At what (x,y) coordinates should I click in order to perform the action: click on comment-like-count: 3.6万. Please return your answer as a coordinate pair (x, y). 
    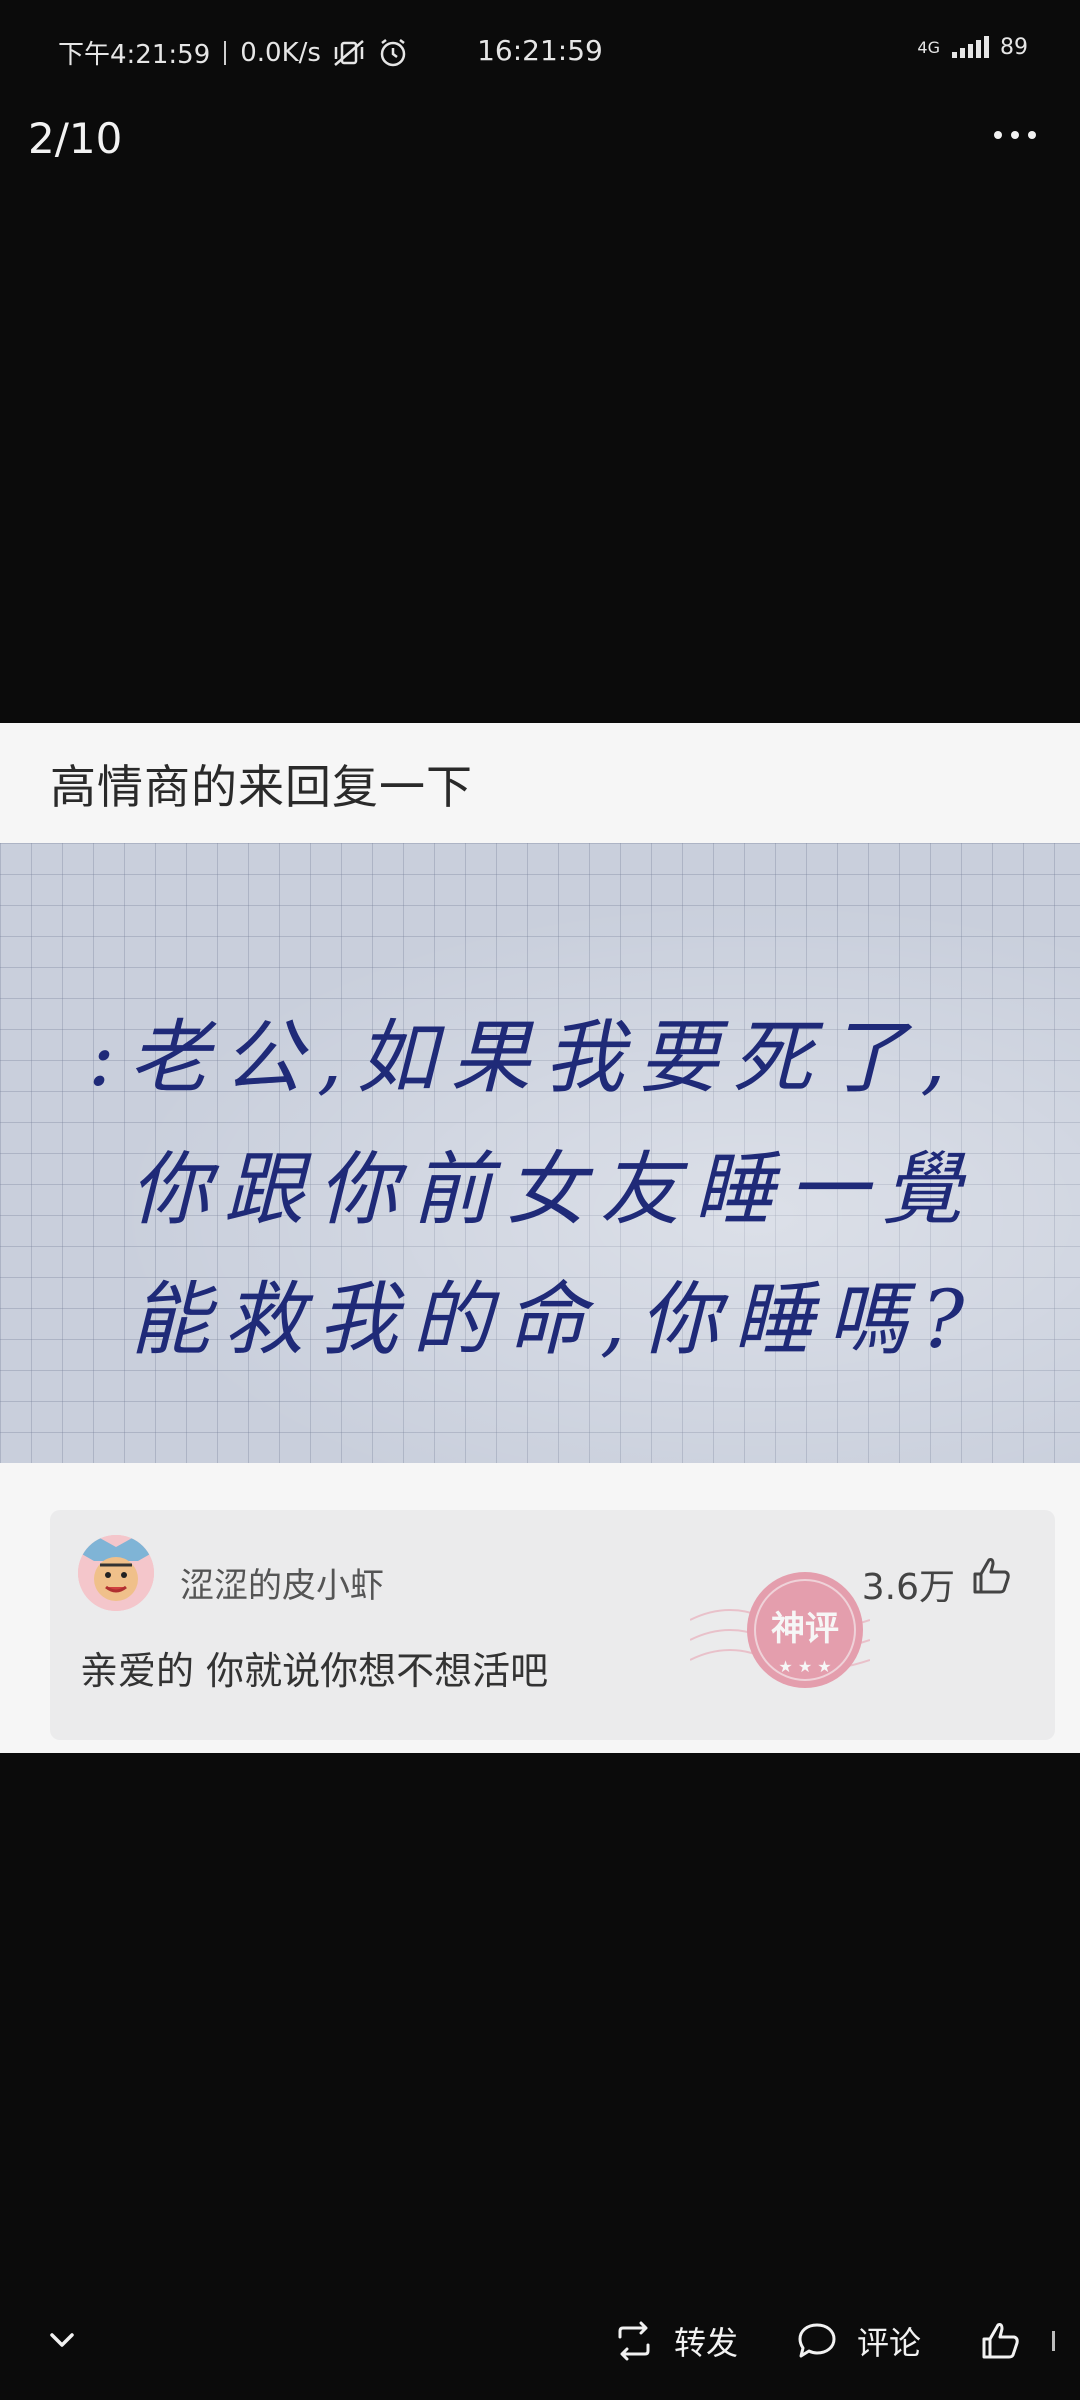
    Looking at the image, I should click on (908, 1587).